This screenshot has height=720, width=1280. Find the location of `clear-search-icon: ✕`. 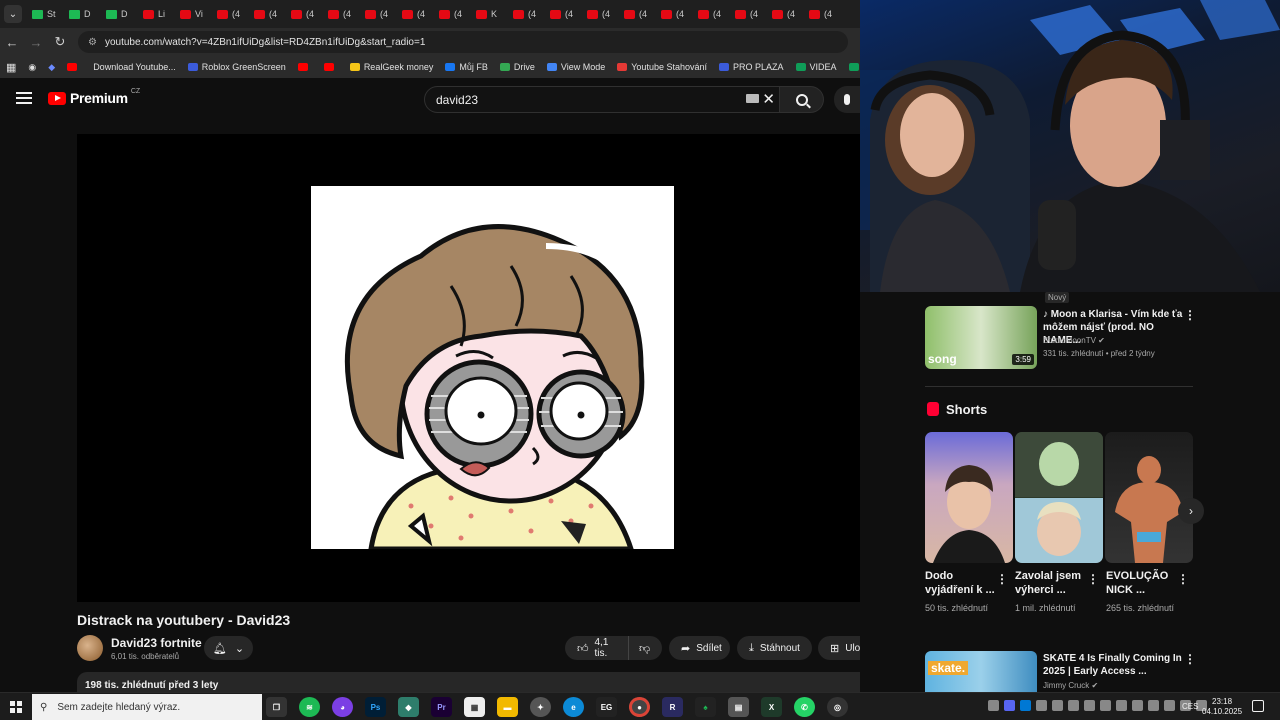

clear-search-icon: ✕ is located at coordinates (768, 99).